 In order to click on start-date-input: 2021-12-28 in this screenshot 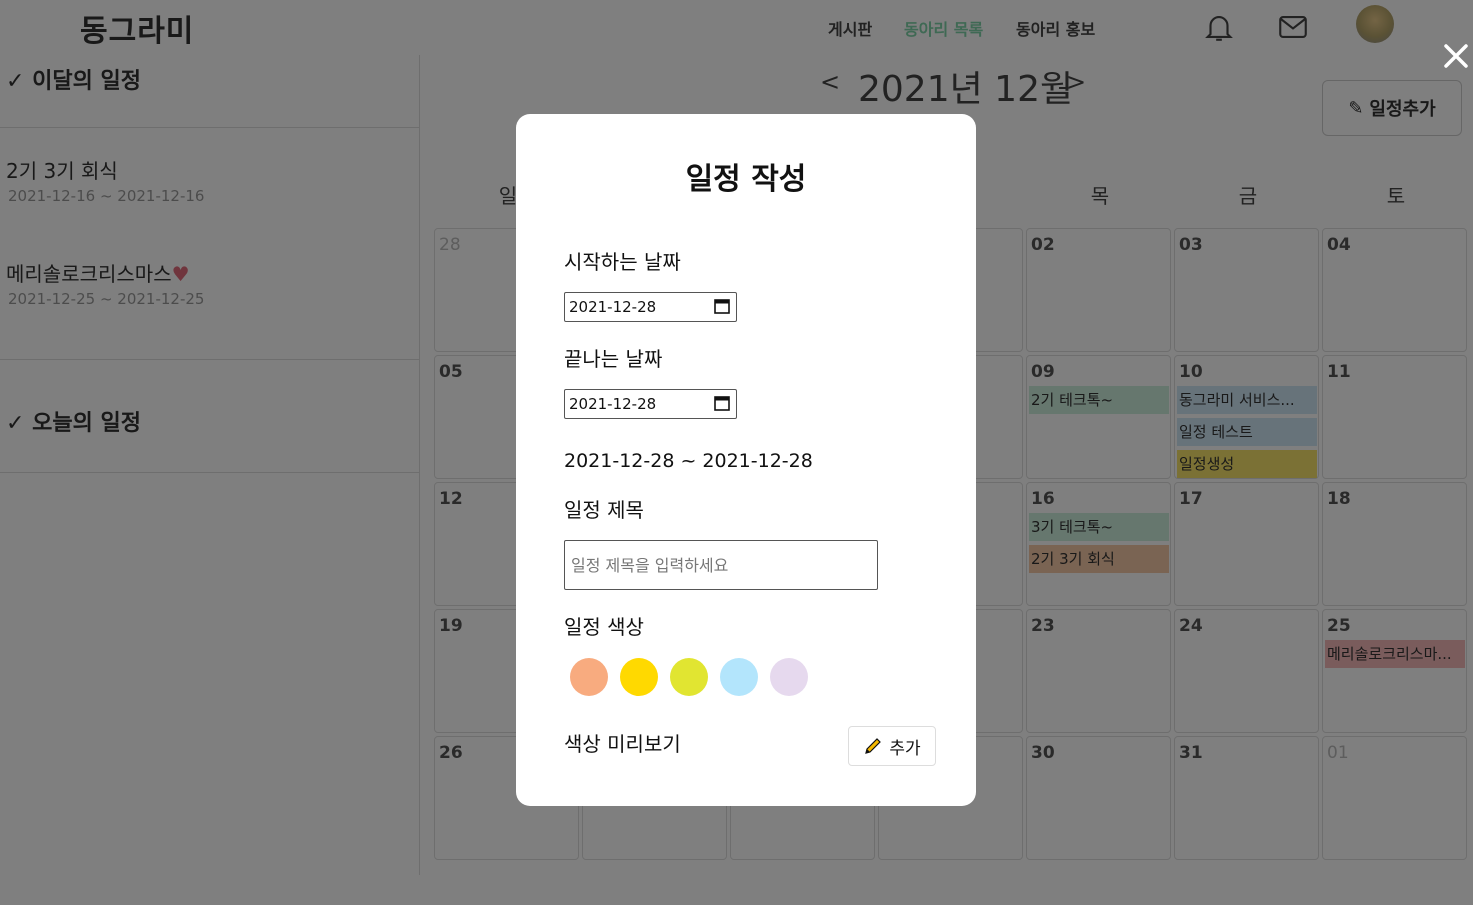, I will do `click(650, 307)`.